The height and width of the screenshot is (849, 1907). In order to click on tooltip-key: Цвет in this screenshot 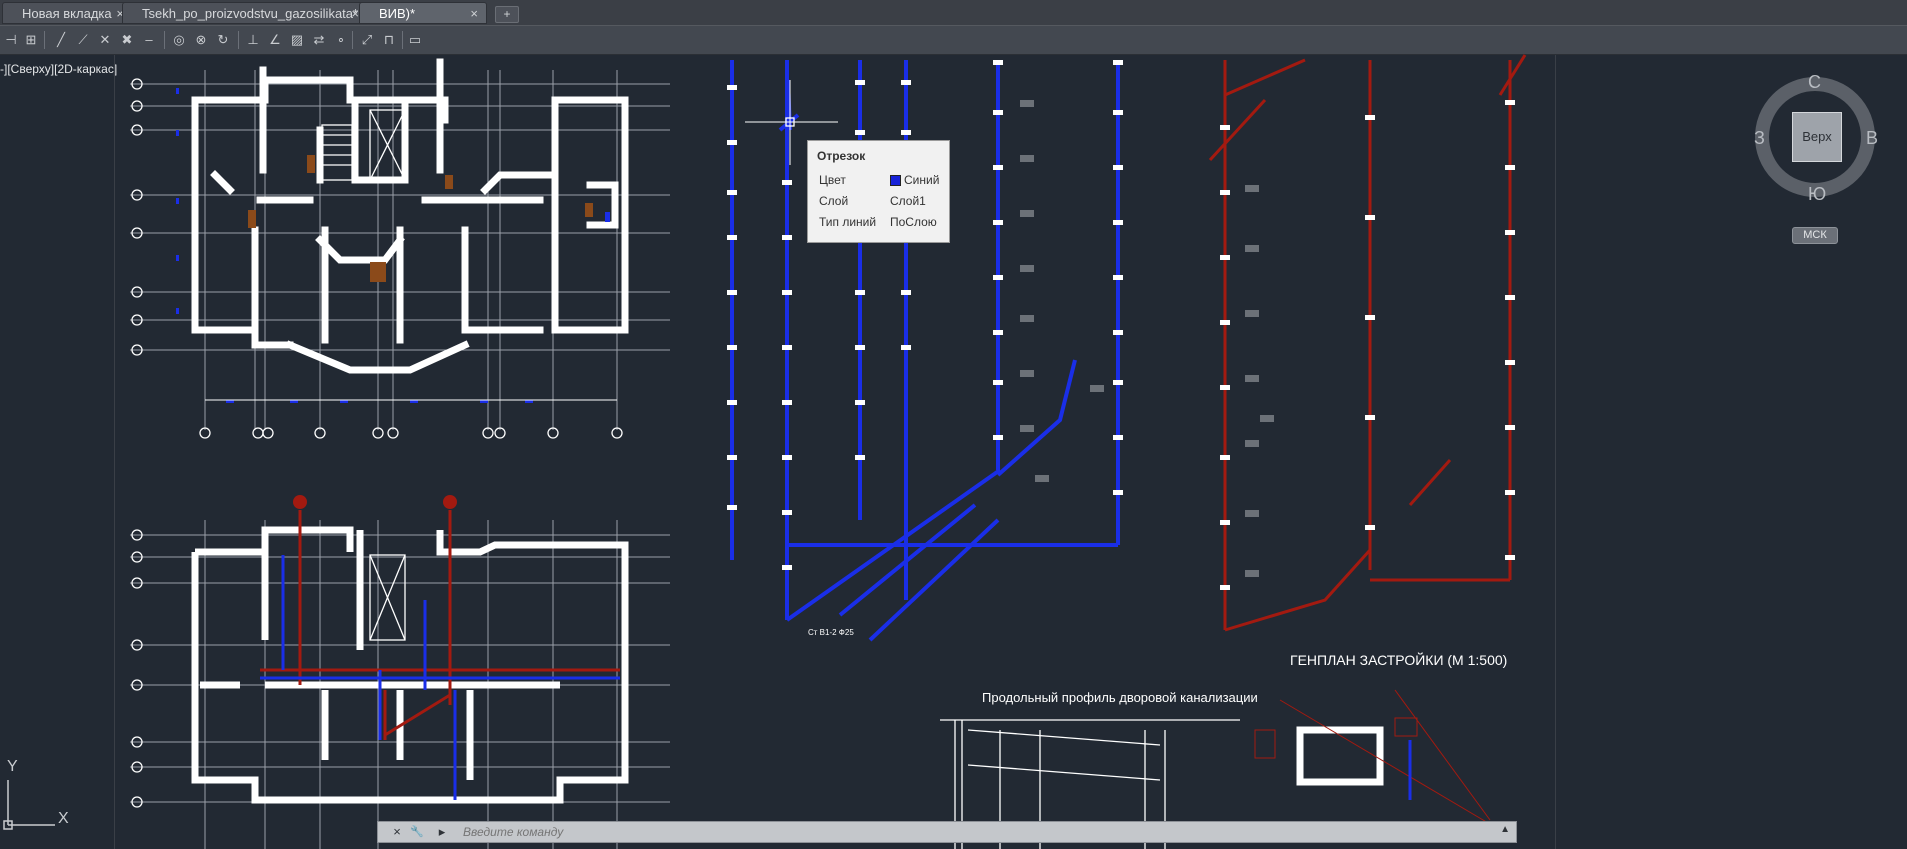, I will do `click(832, 180)`.